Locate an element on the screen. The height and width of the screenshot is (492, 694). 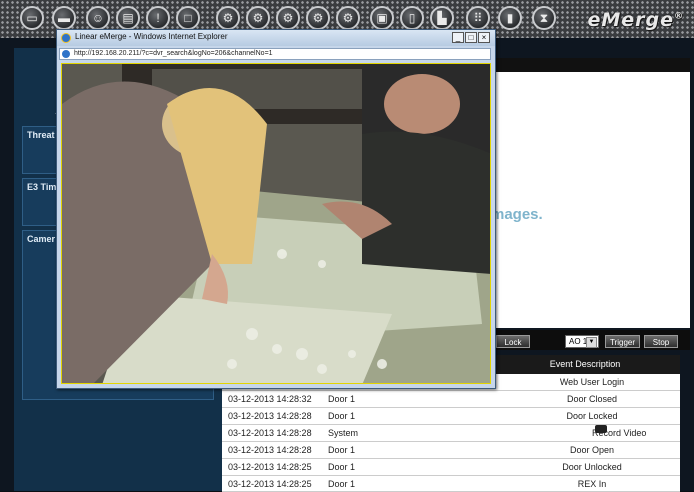
table-row: 03-12-2013 14:28:28 Door 1 Door Open is located at coordinates (451, 450).